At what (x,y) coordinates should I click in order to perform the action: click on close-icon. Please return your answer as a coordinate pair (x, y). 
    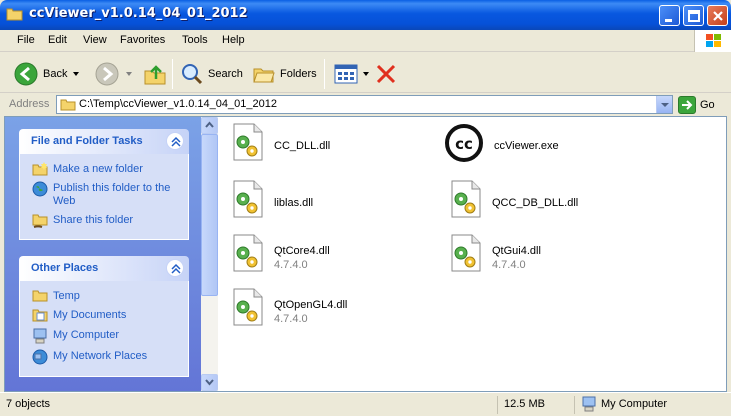
    Looking at the image, I should click on (718, 16).